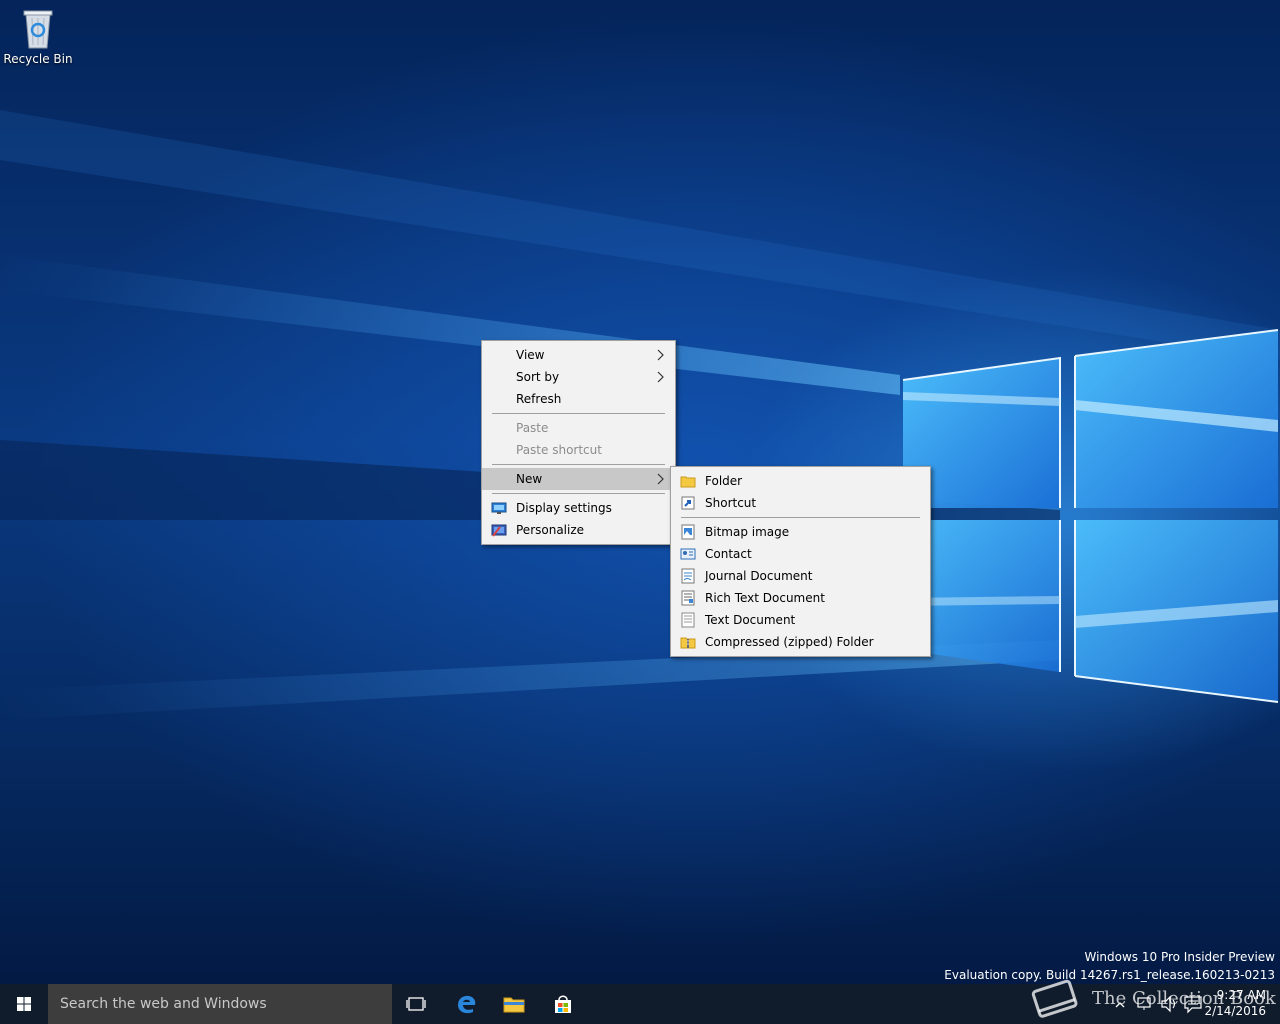  What do you see at coordinates (559, 450) in the screenshot?
I see `menu-item-label: Paste shortcut` at bounding box center [559, 450].